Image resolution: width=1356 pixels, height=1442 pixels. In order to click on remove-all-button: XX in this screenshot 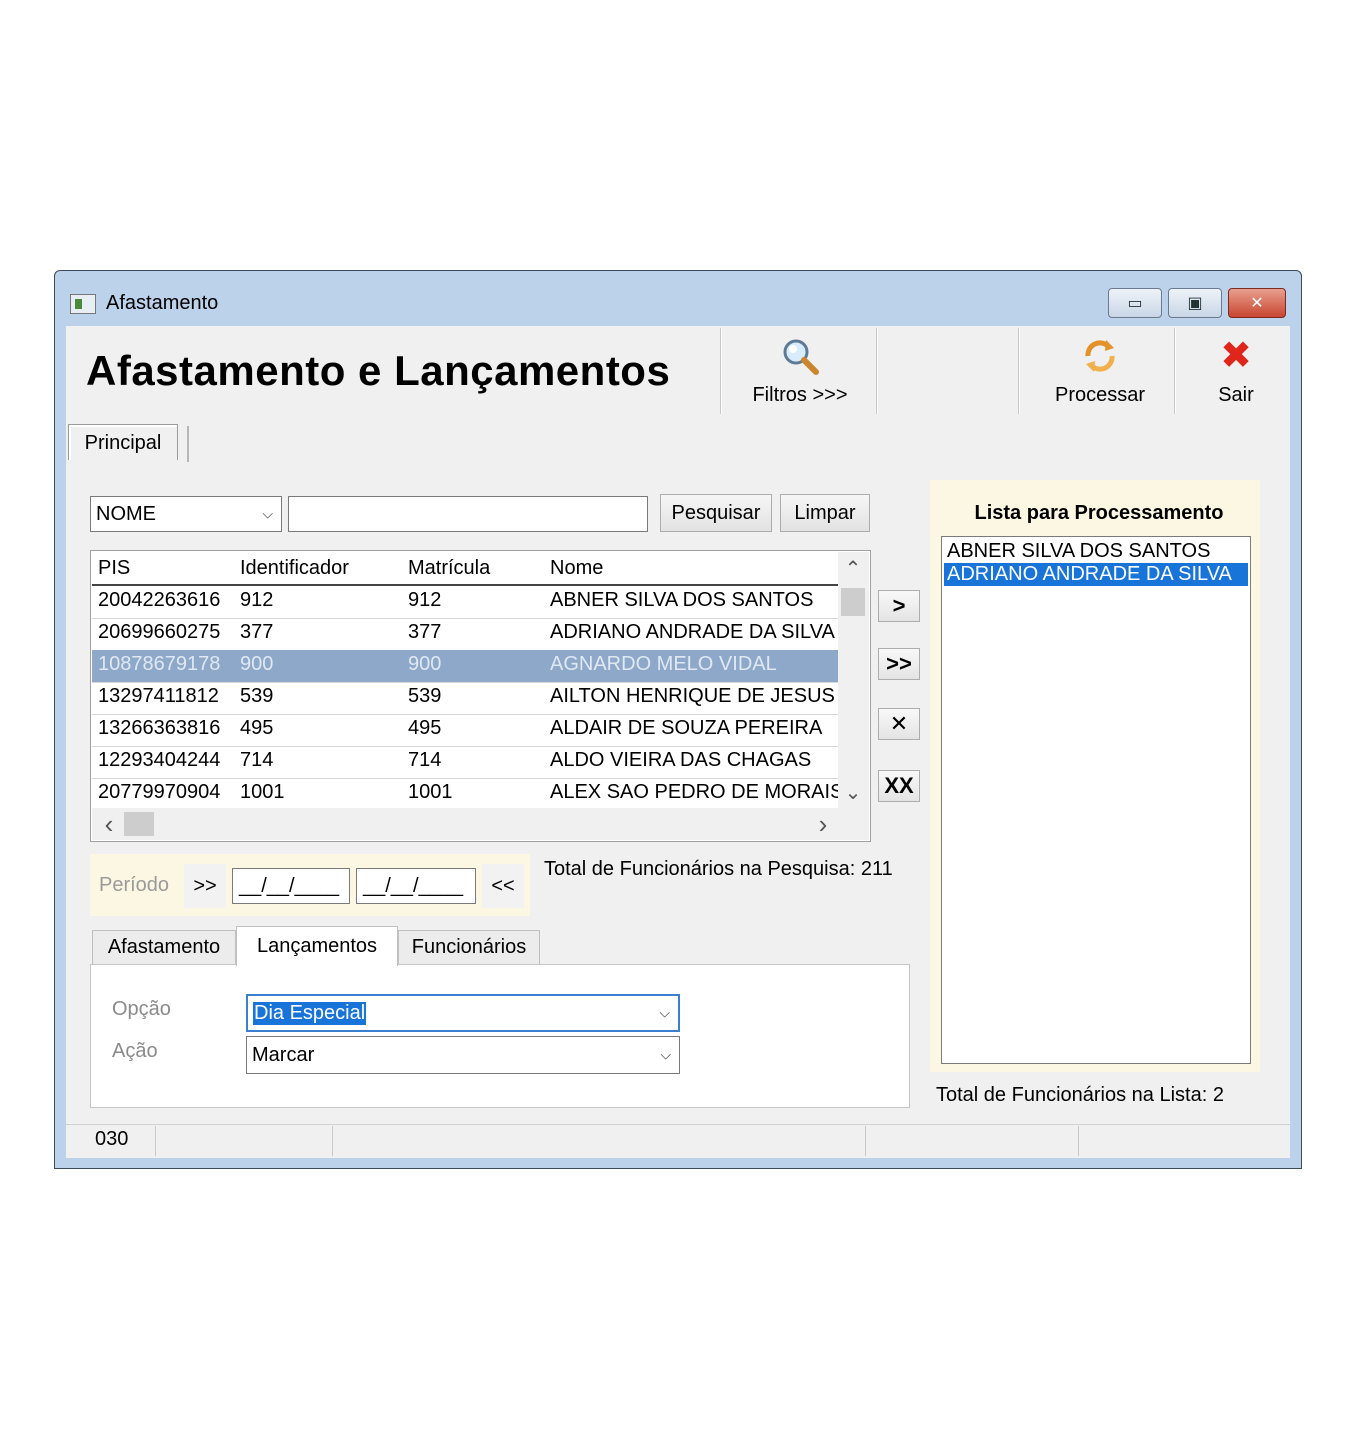, I will do `click(899, 786)`.